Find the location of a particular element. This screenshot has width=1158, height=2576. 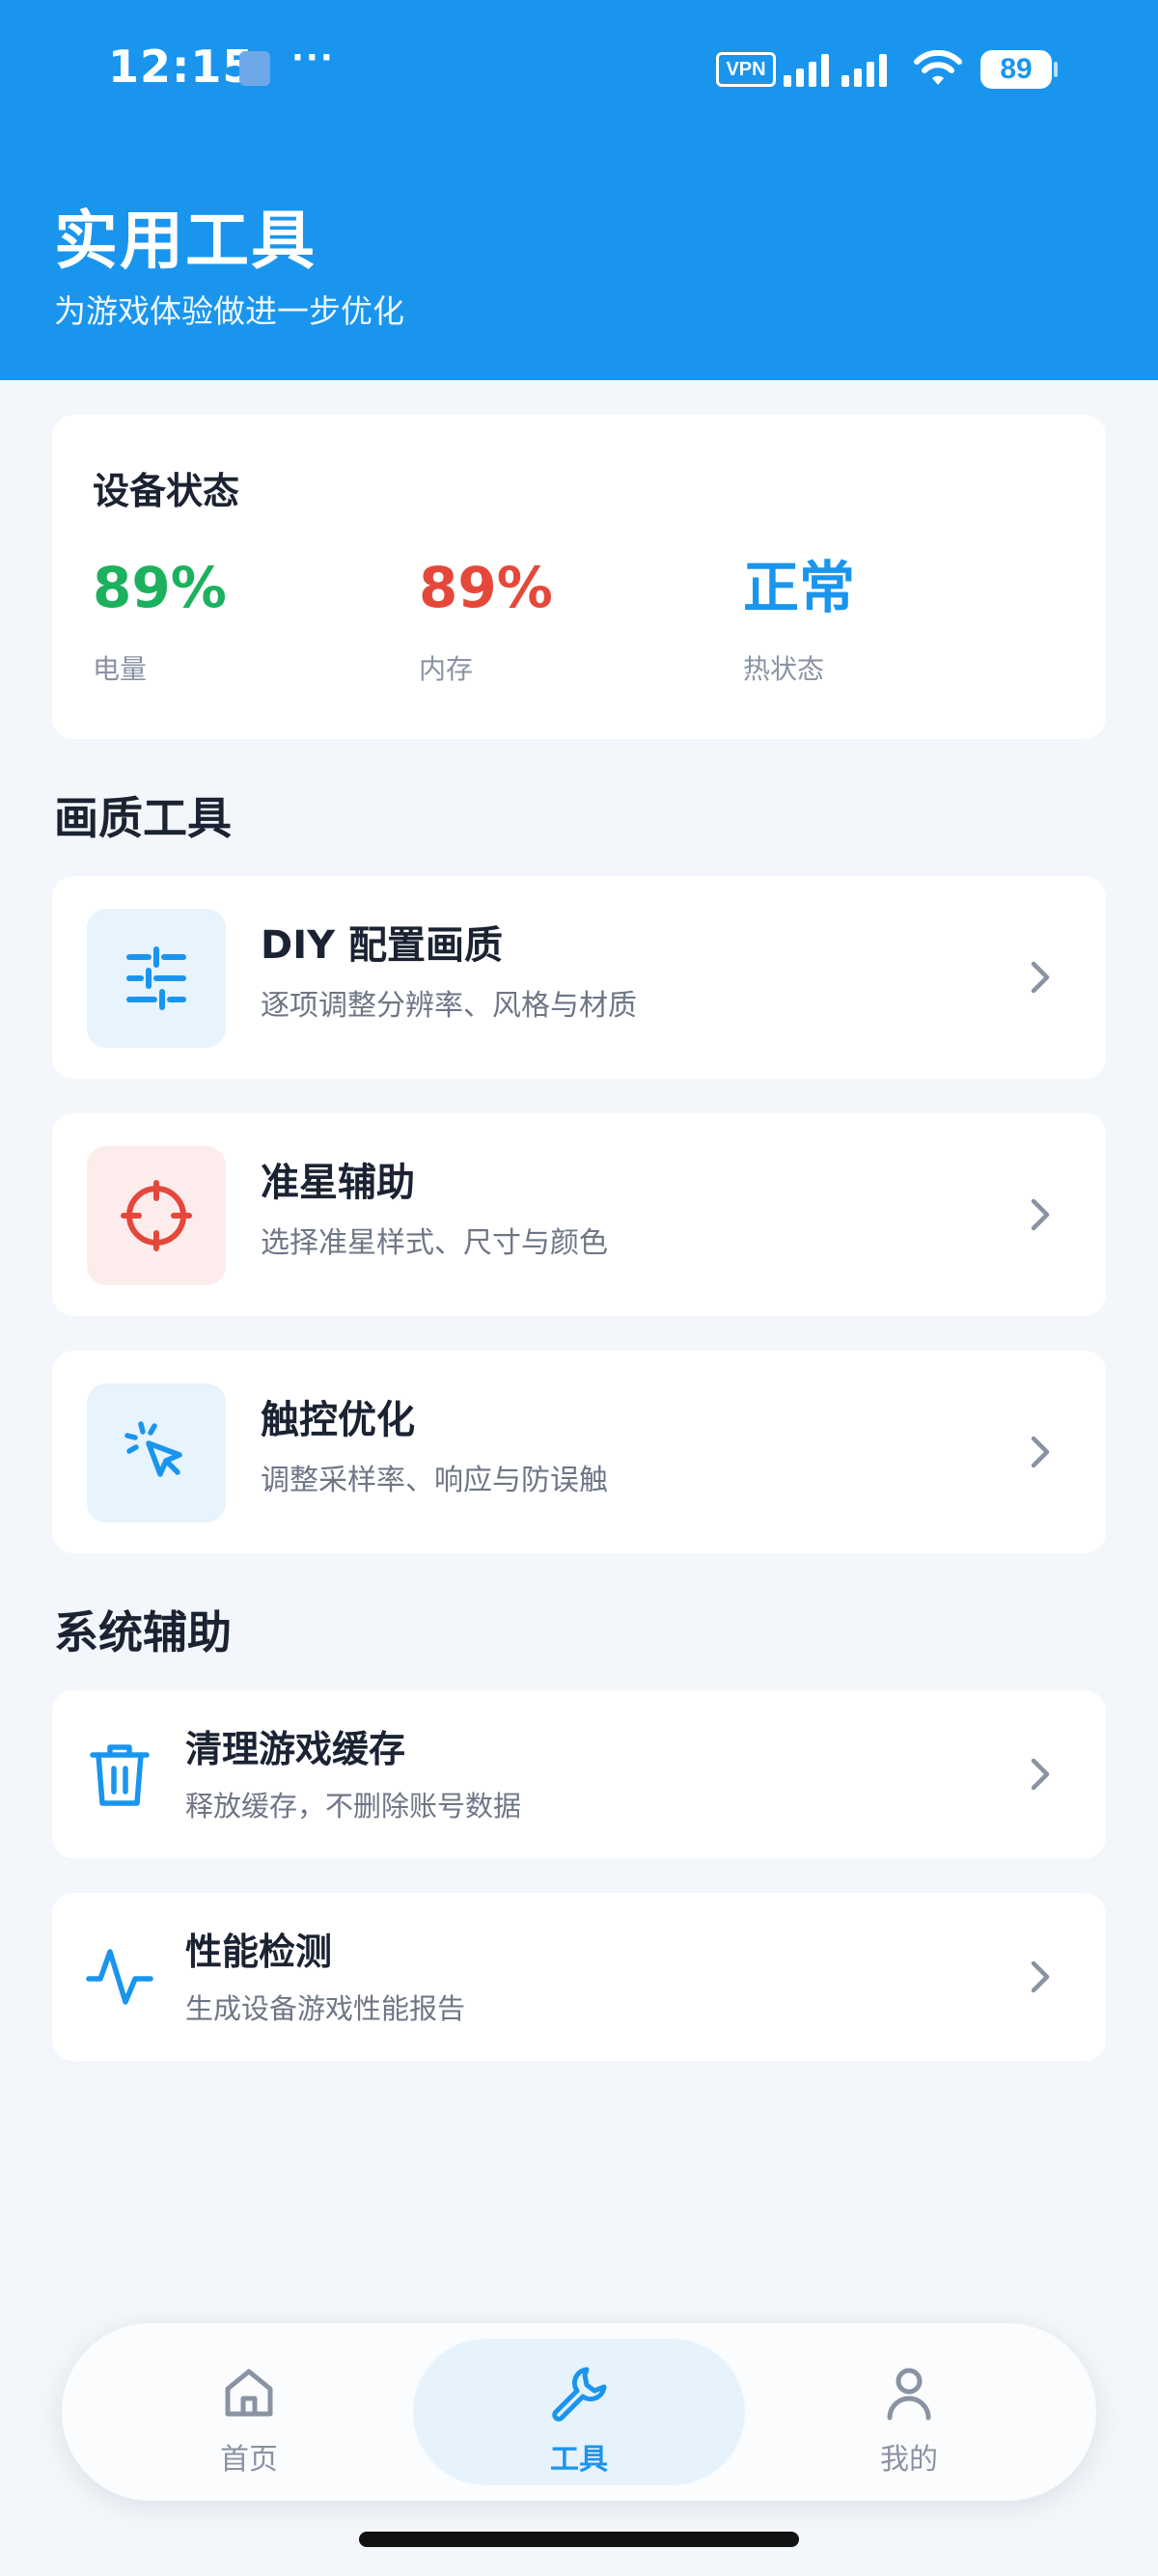

header: 12:15 ··· VPN 89 实用工具 为游戏体验做进一步优化 is located at coordinates (579, 190).